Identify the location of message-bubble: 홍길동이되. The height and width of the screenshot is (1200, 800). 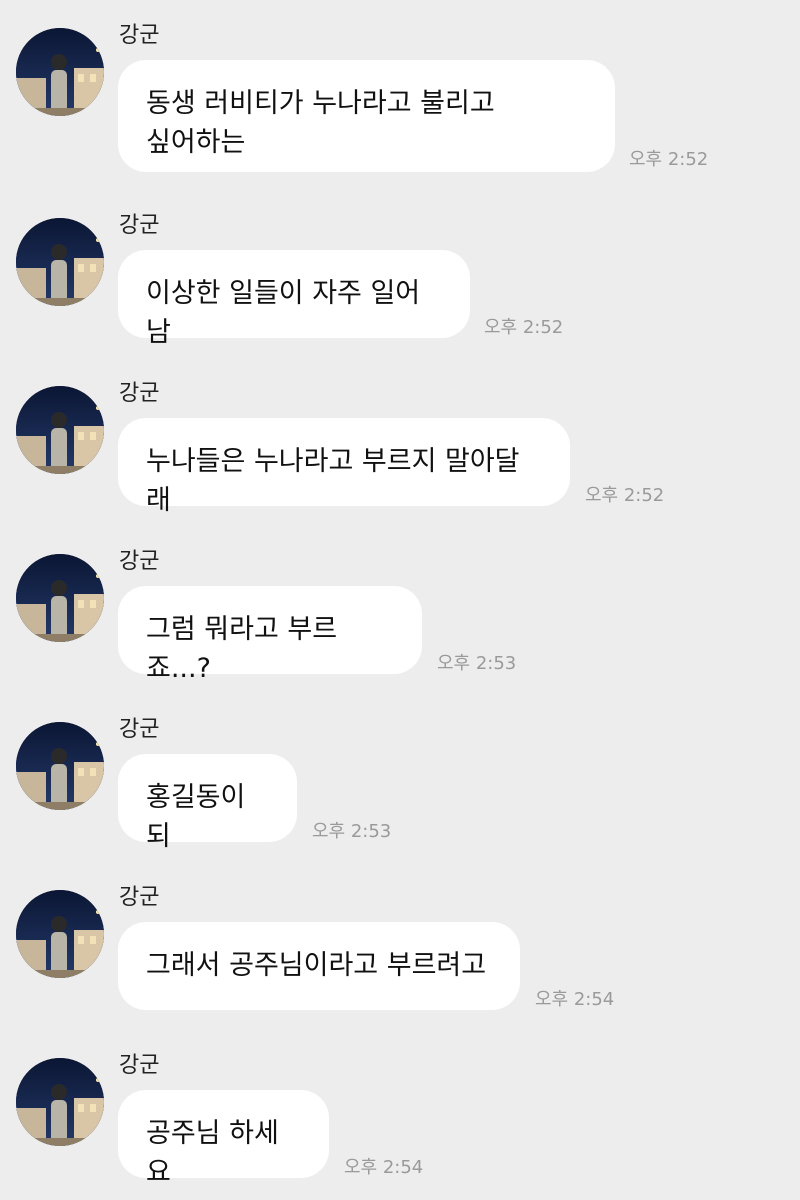
(207, 803).